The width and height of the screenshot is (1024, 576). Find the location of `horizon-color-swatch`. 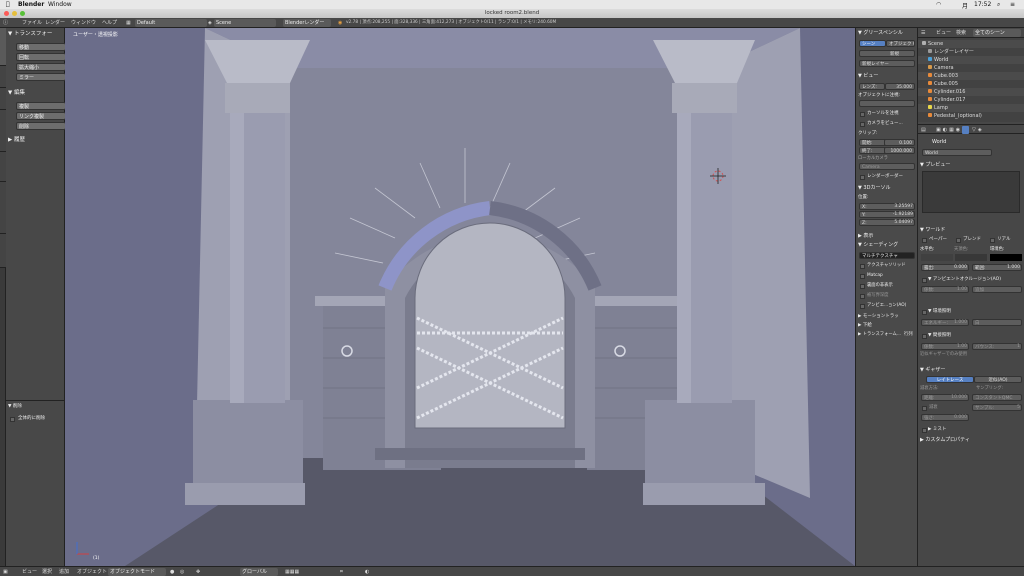

horizon-color-swatch is located at coordinates (937, 257).